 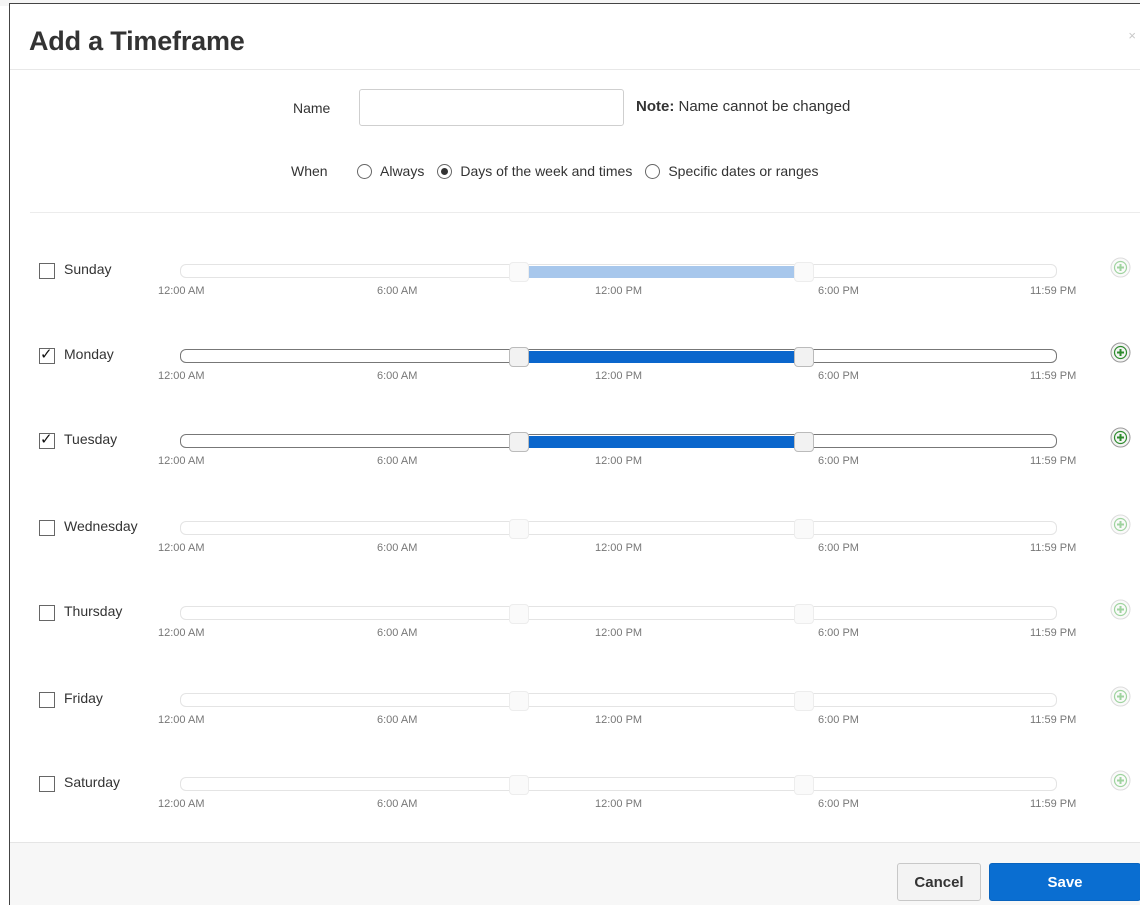 I want to click on name-input, so click(x=491, y=107).